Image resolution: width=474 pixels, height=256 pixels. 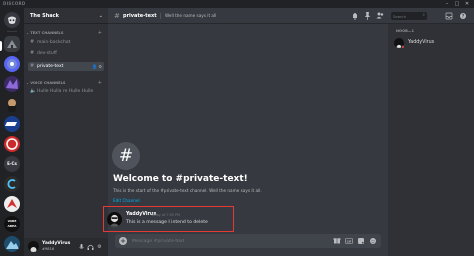 What do you see at coordinates (47, 33) in the screenshot?
I see `category-label: TEXT CHANNELS` at bounding box center [47, 33].